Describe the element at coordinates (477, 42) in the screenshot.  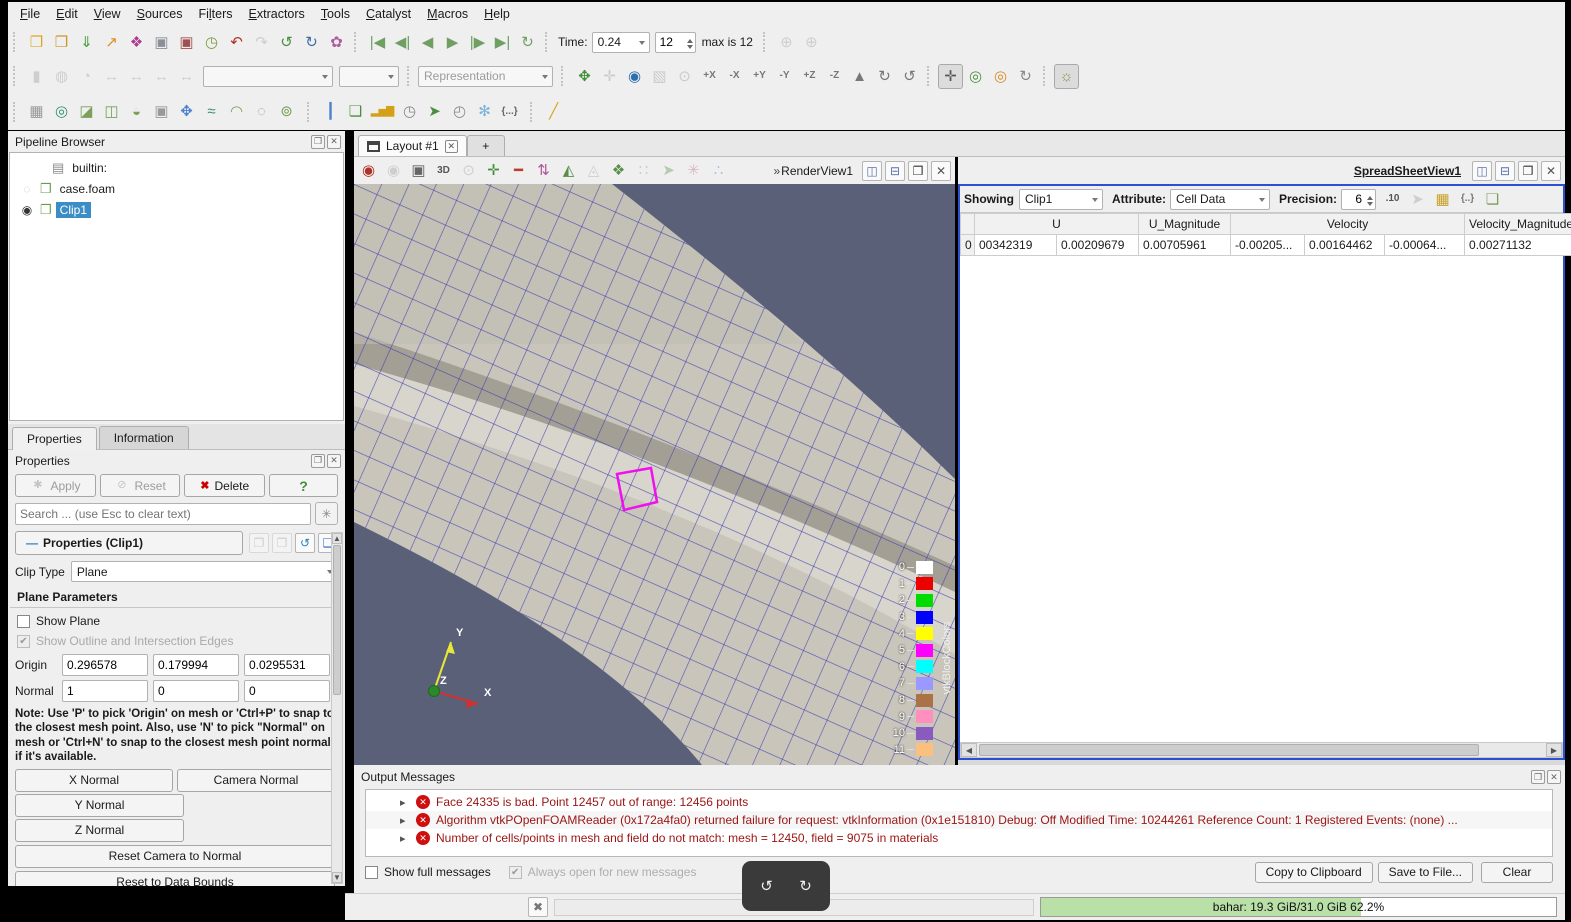
I see `next-frame-icon: |▶` at that location.